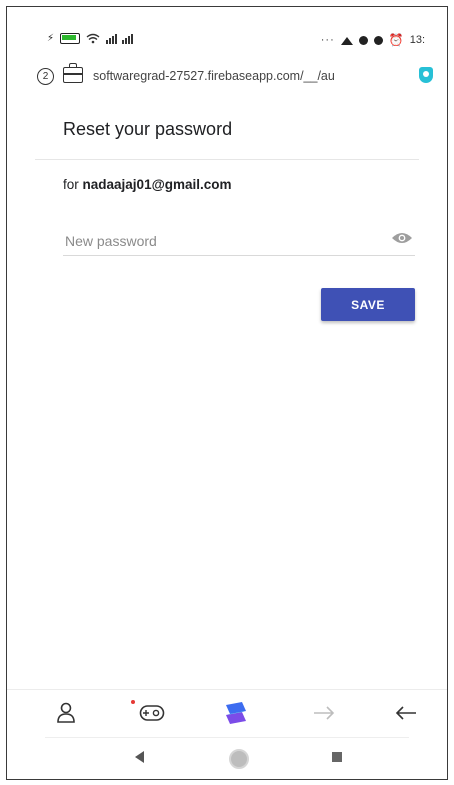  What do you see at coordinates (426, 75) in the screenshot?
I see `shield-icon` at bounding box center [426, 75].